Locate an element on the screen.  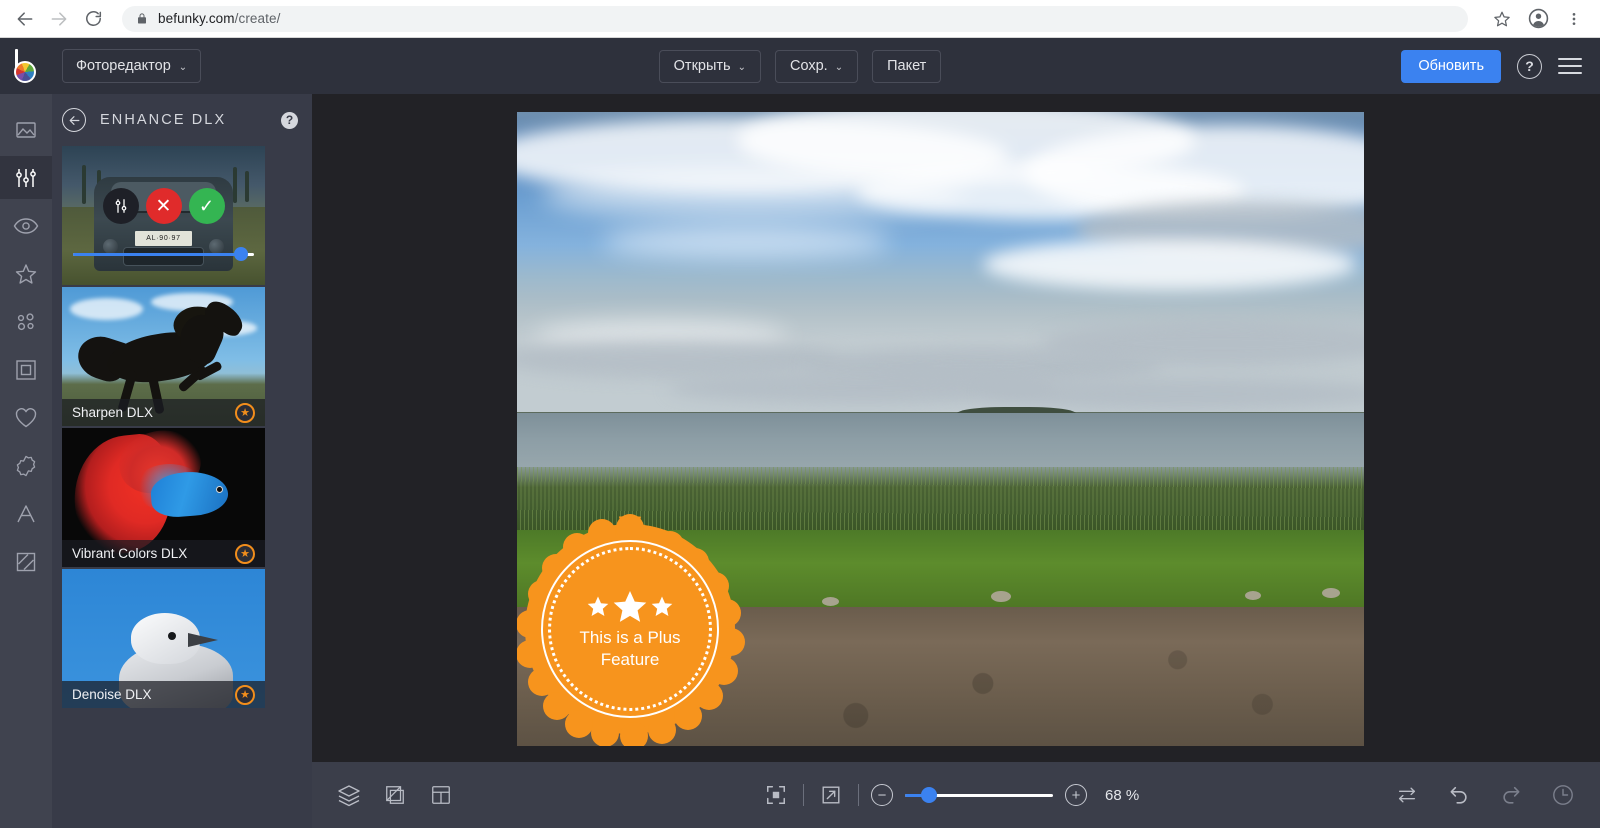
zoom-in-button: + is located at coordinates (1076, 795).